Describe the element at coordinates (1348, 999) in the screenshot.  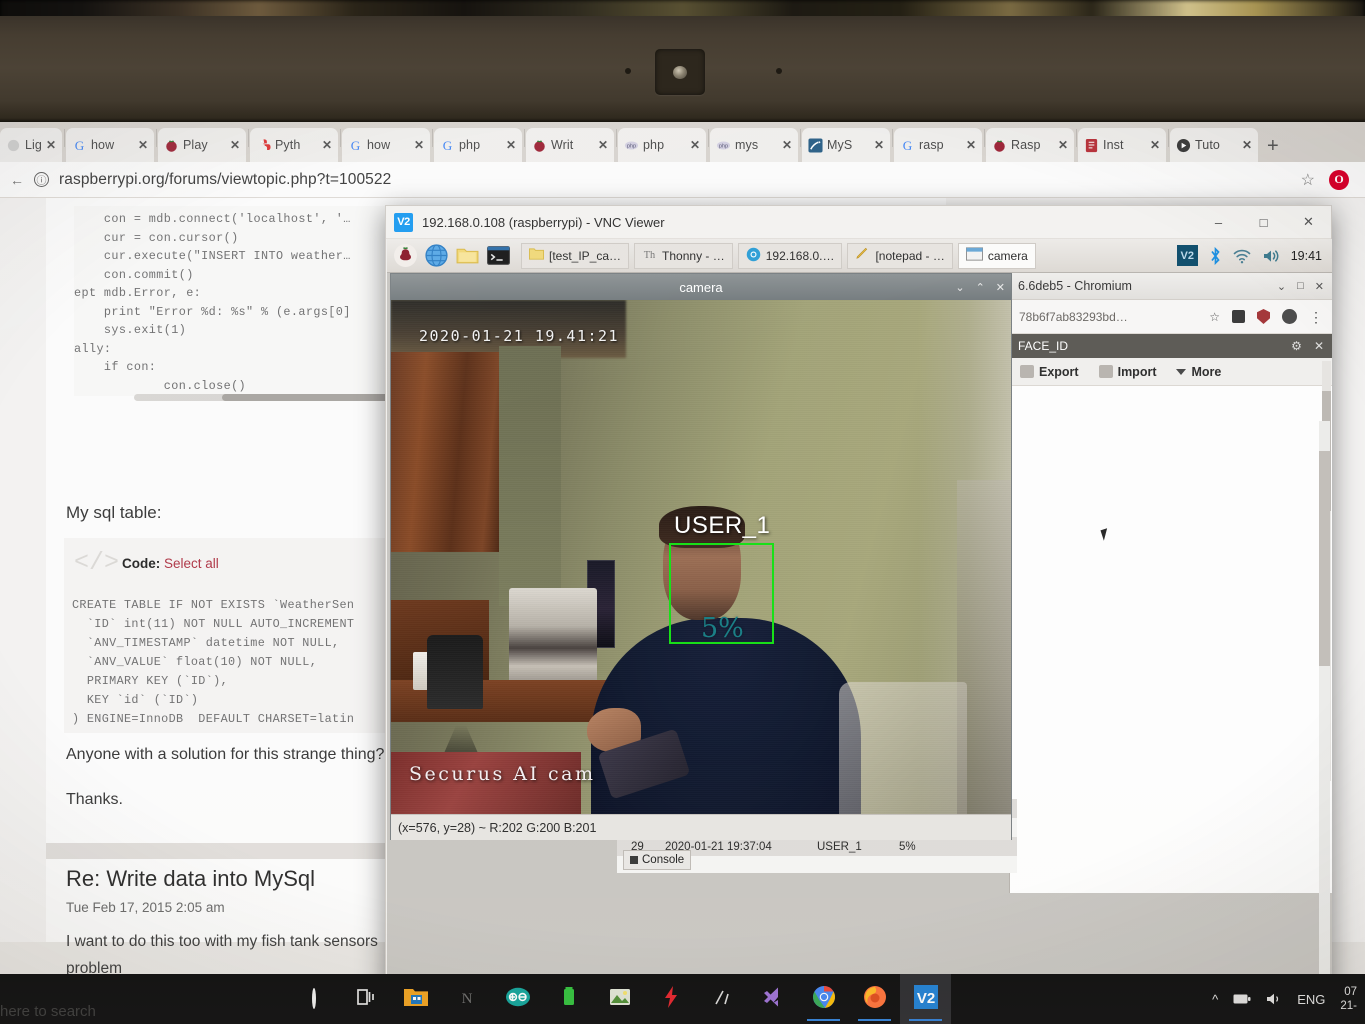
I see `taskbar-clock: 07 21-` at that location.